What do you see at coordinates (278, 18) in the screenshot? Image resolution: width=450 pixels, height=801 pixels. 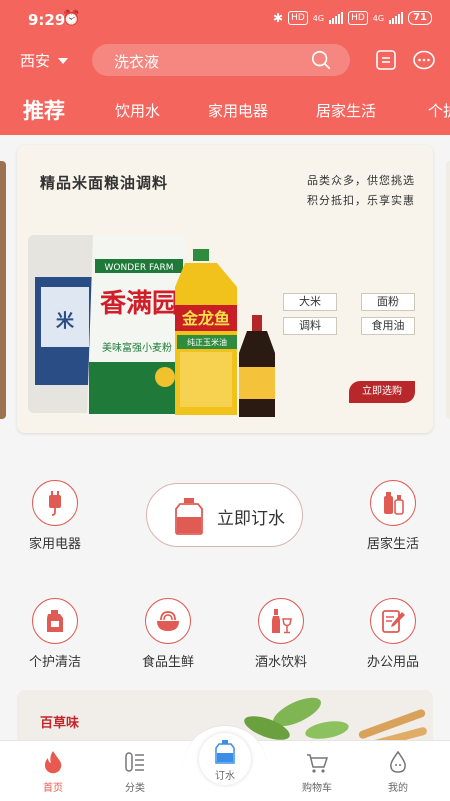 I see `bluetooth-icon: ✱` at bounding box center [278, 18].